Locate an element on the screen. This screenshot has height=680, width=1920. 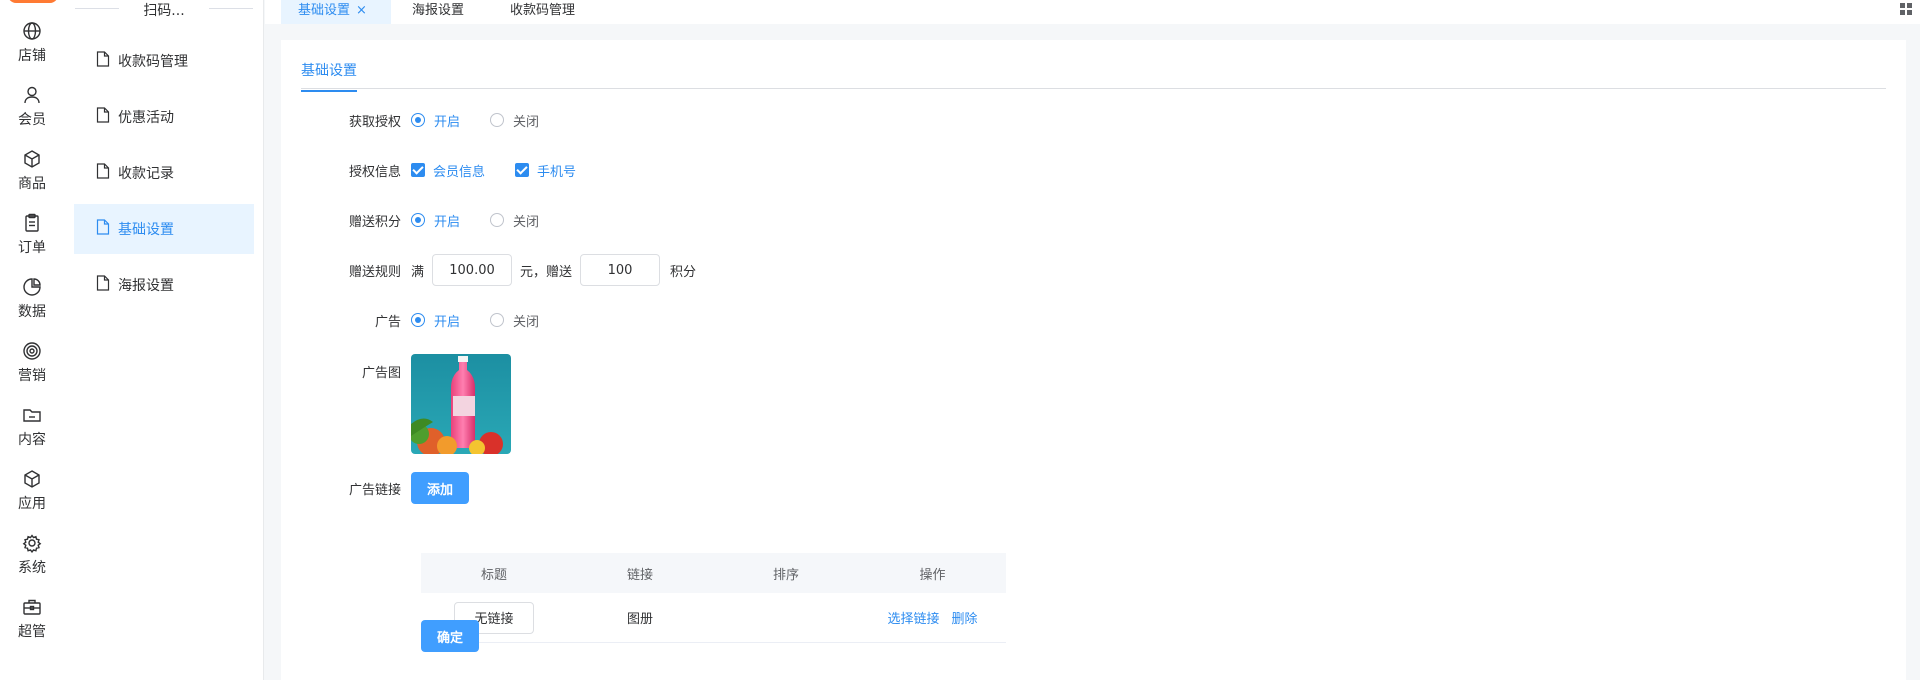
ad-label: 广告 is located at coordinates (387, 322).